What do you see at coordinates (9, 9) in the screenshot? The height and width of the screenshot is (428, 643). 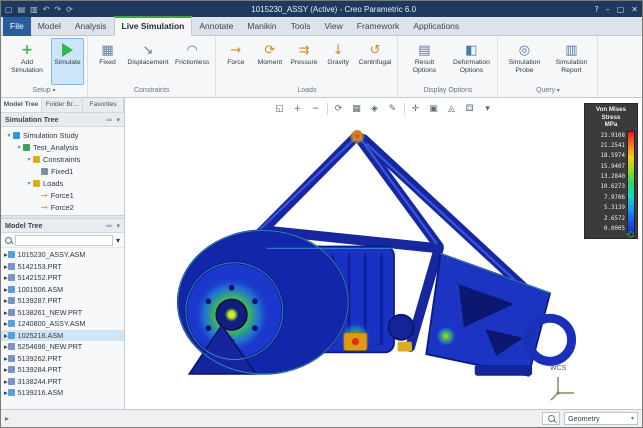 I see `new-file-icon: ▢` at bounding box center [9, 9].